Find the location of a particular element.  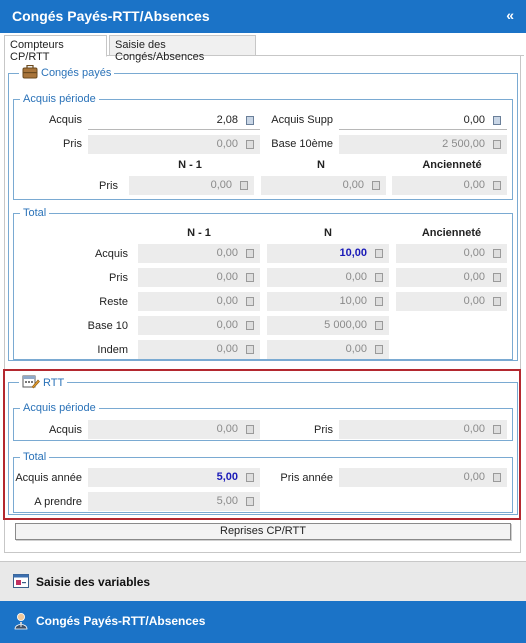

cp-base10eme-field: 2 500,00 is located at coordinates (423, 144).